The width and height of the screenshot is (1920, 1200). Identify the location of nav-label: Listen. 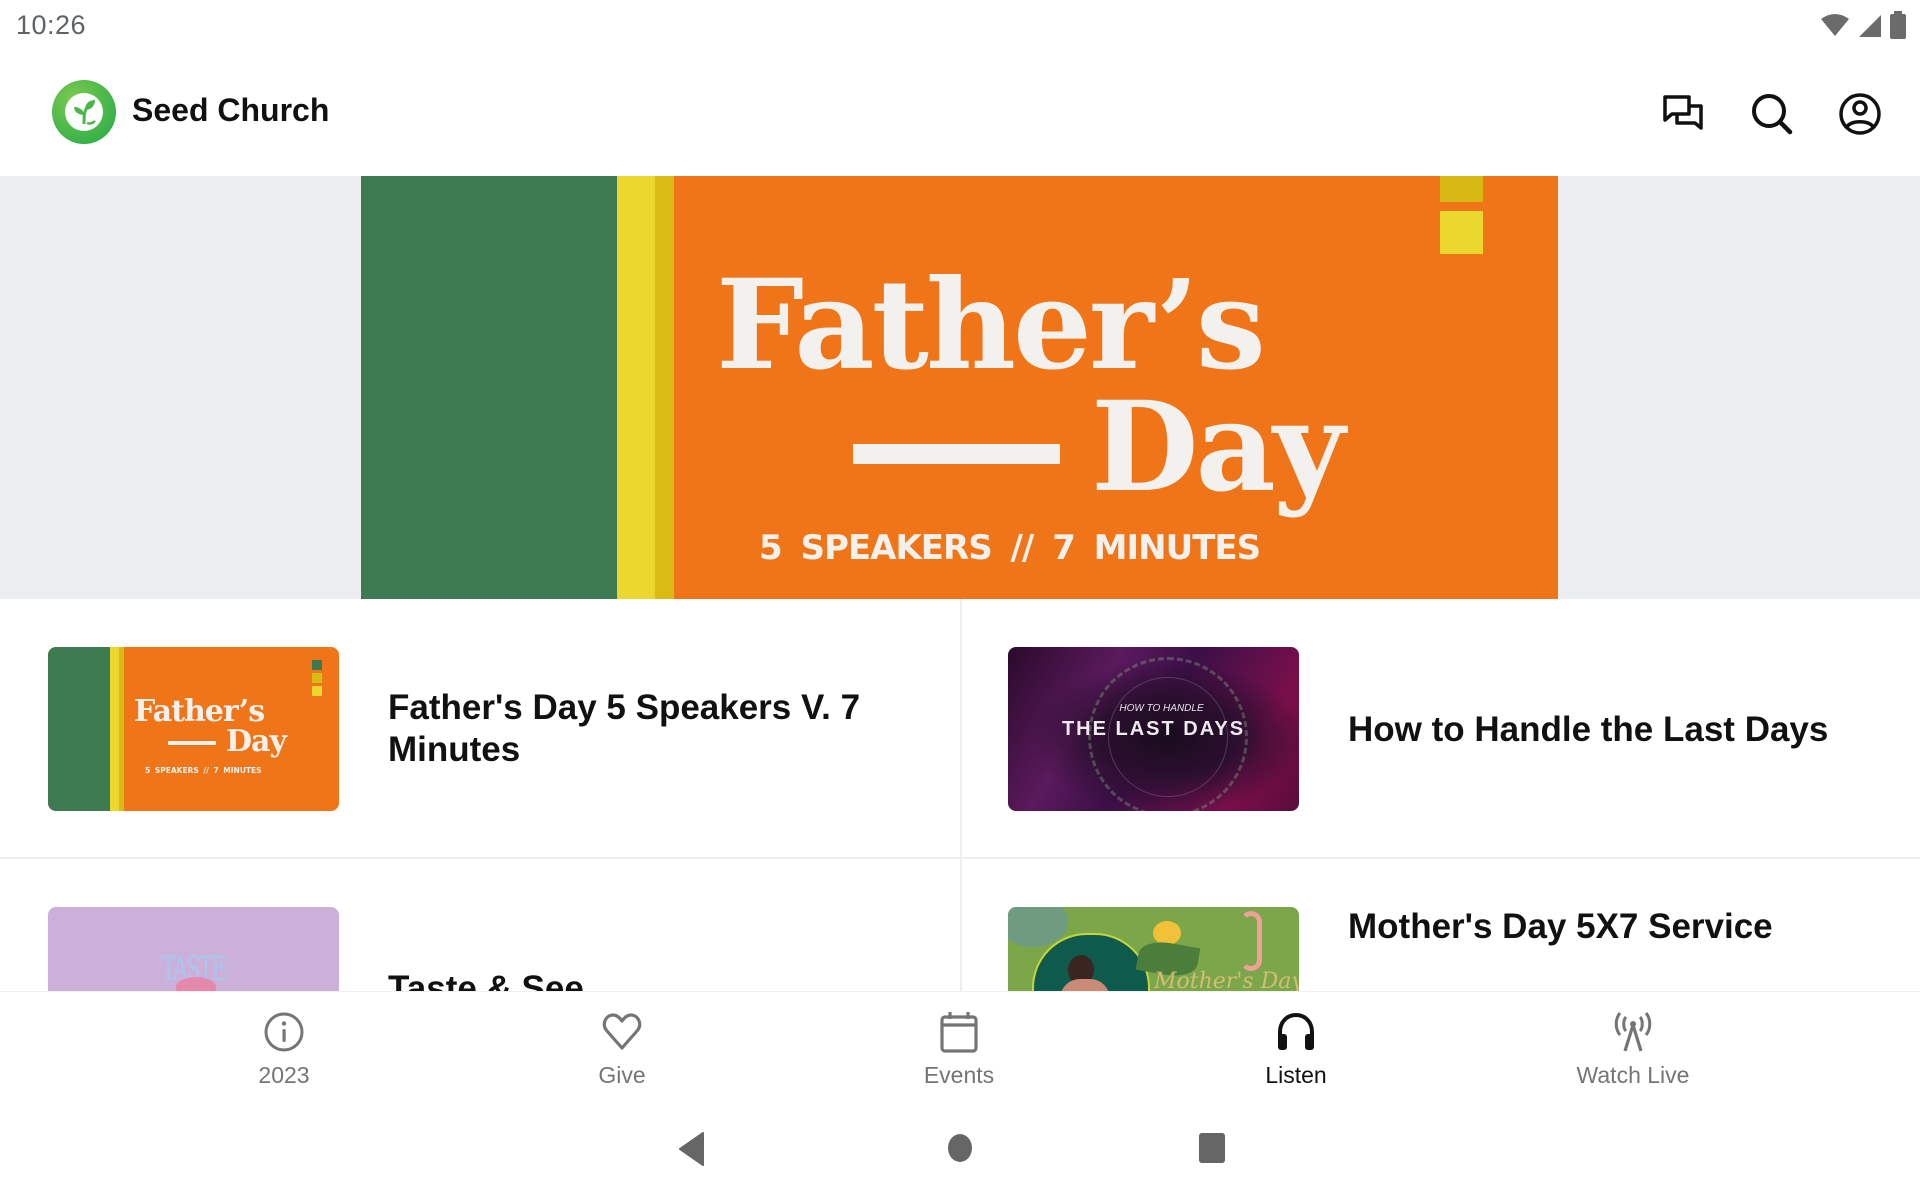
(1296, 1075).